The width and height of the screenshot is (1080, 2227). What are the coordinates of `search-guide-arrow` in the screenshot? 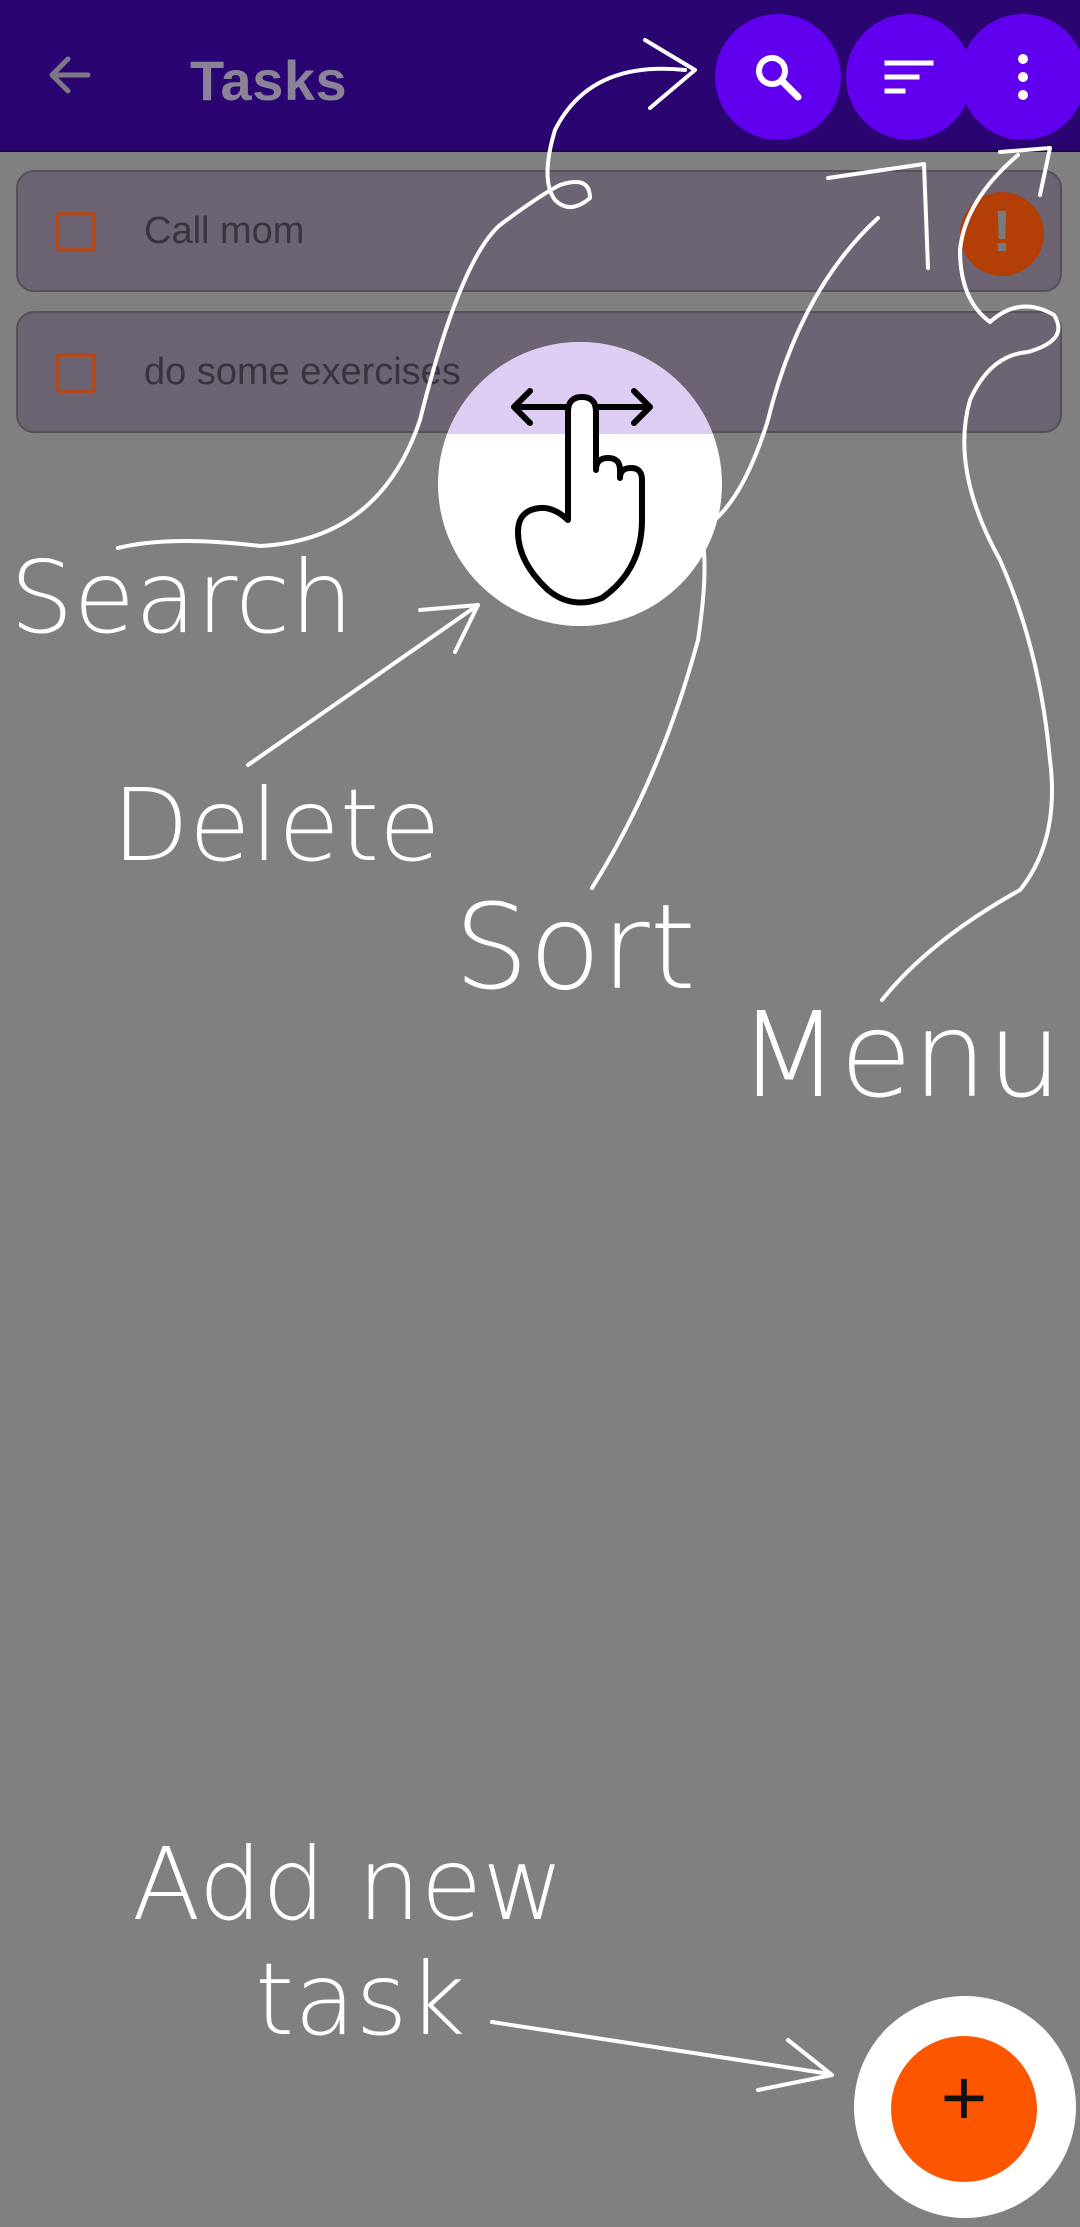 It's located at (401, 308).